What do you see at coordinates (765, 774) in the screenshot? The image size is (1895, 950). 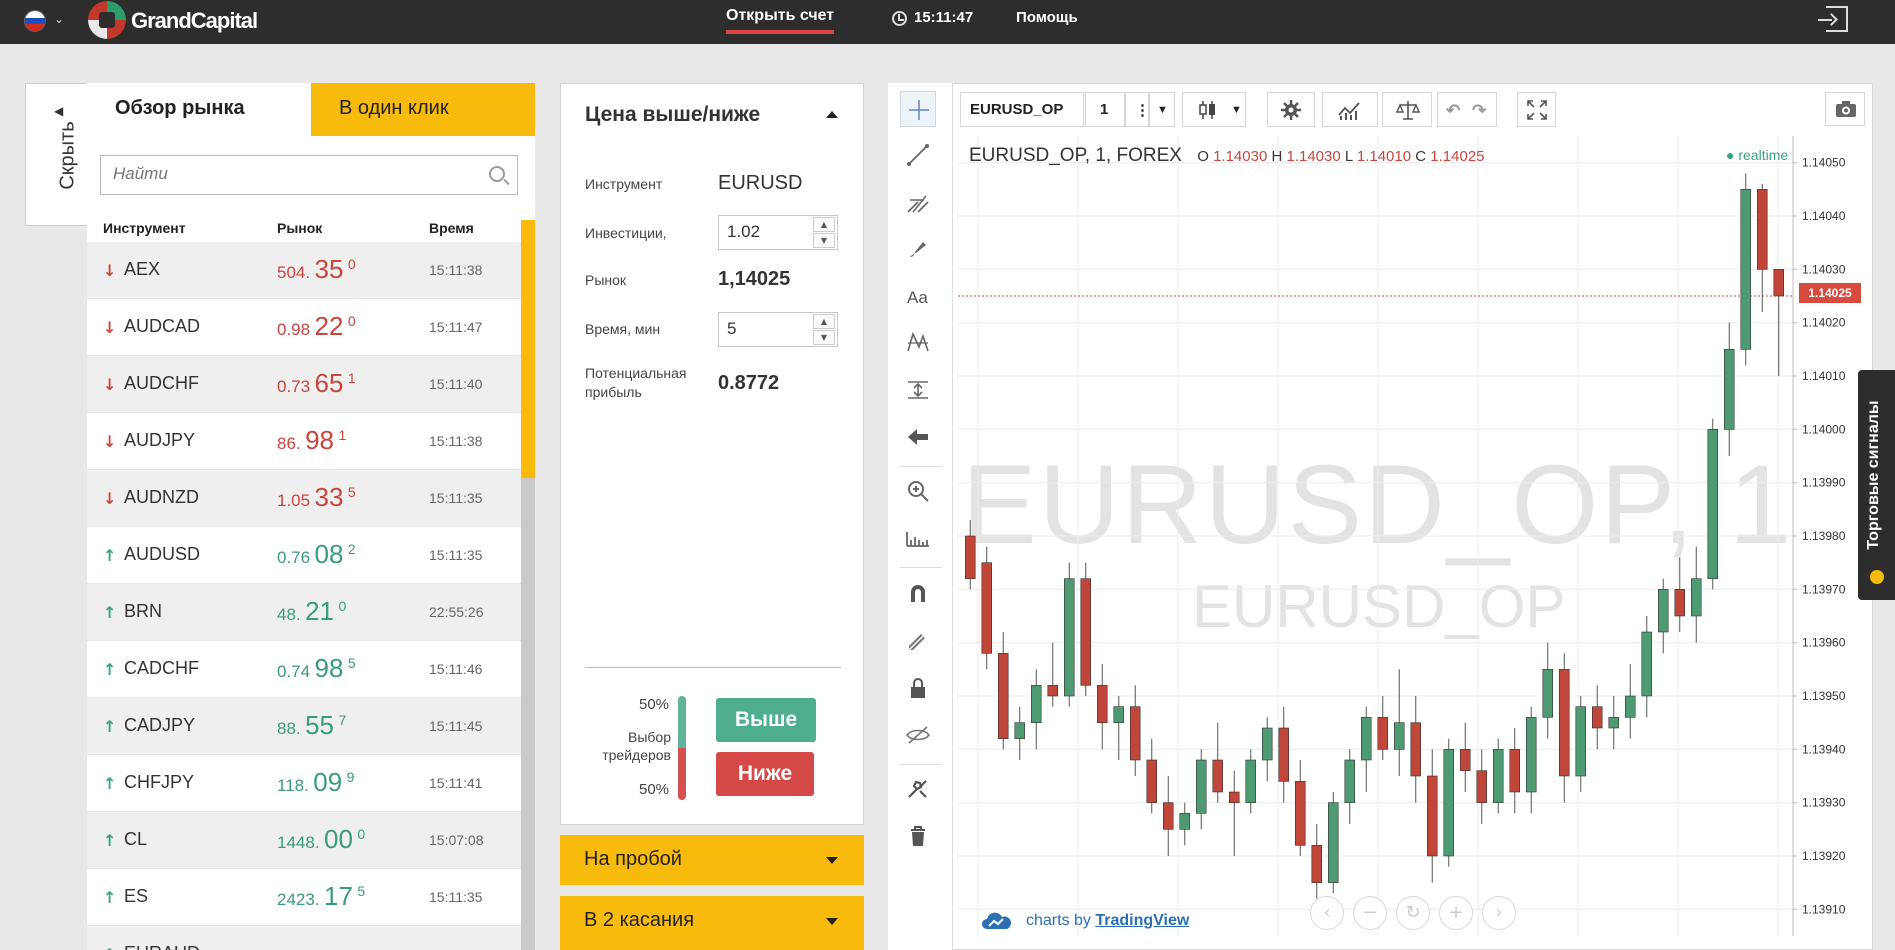 I see `lower-button: Ниже` at bounding box center [765, 774].